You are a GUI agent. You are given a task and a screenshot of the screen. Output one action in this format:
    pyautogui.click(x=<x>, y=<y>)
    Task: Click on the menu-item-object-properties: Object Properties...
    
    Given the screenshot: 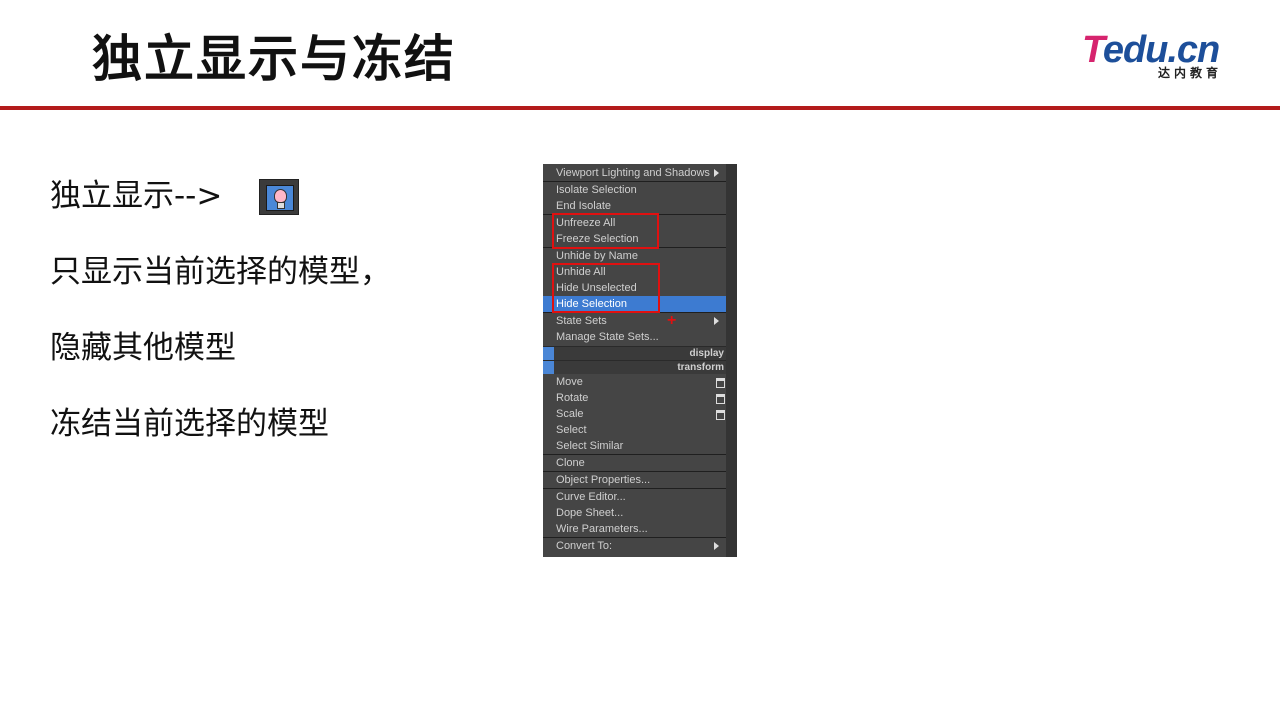 What is the action you would take?
    pyautogui.click(x=634, y=480)
    